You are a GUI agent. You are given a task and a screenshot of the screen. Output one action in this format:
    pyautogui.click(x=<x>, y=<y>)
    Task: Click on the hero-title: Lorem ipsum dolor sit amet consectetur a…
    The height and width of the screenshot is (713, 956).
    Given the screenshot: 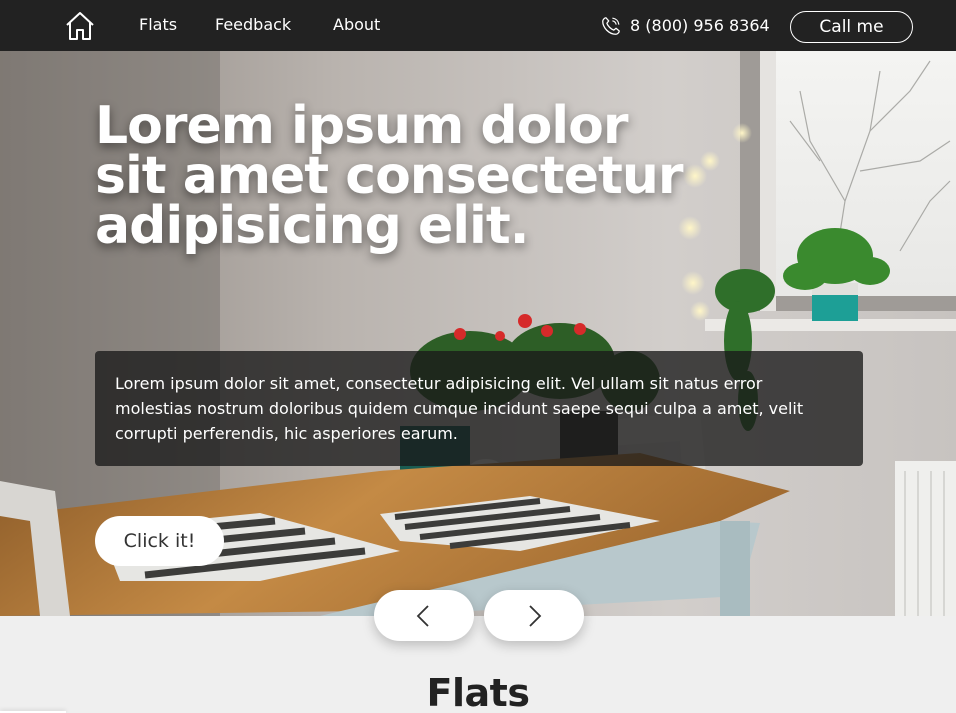 What is the action you would take?
    pyautogui.click(x=389, y=176)
    